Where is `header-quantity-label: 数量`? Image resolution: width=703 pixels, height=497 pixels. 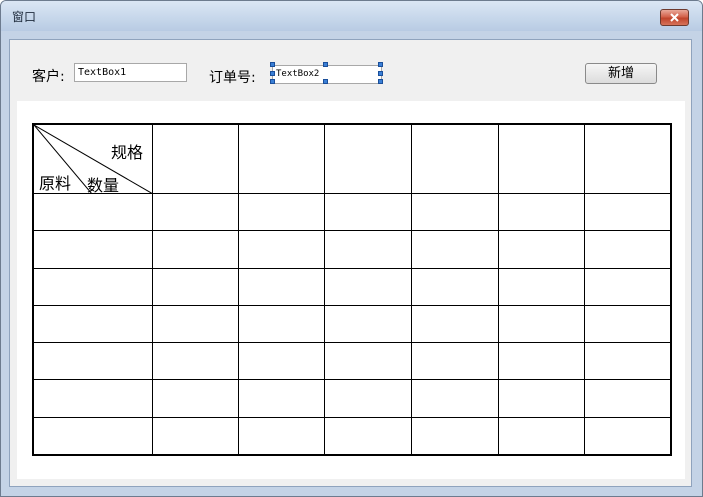 header-quantity-label: 数量 is located at coordinates (103, 185).